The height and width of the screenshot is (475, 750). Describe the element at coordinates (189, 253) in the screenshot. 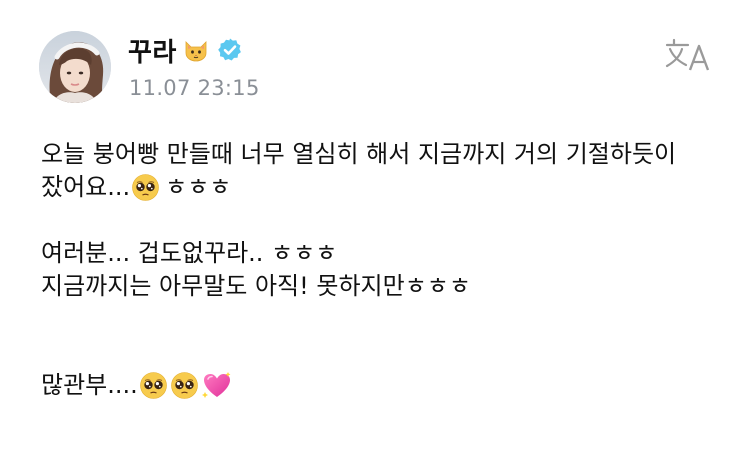

I see `post-line: 여러분... 겁도없꾸라.. ㅎㅎㅎ` at that location.